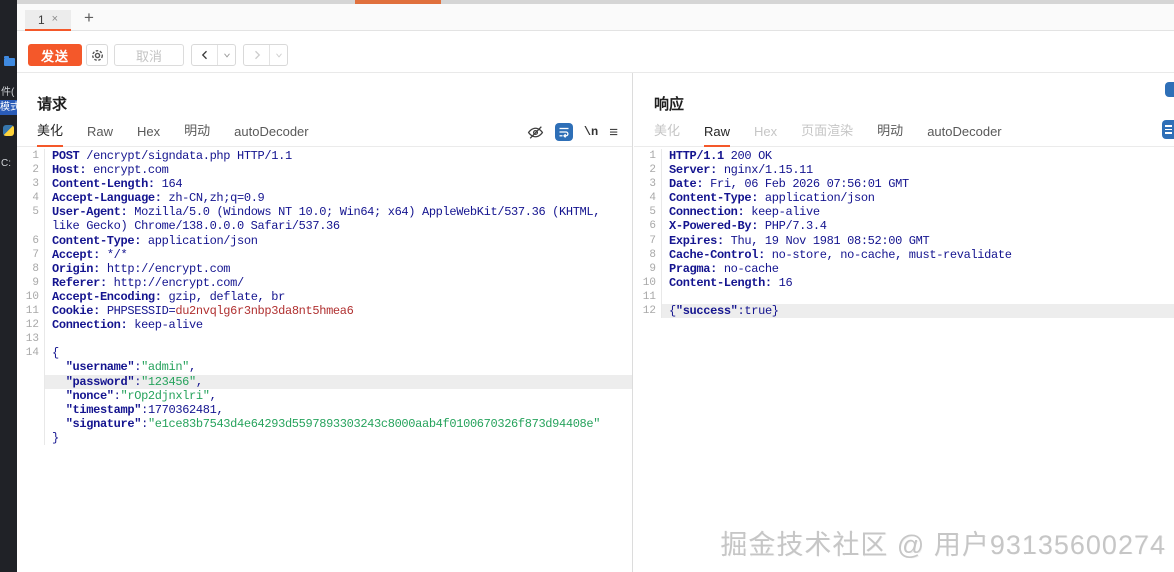 This screenshot has height=572, width=1174. What do you see at coordinates (31, 353) in the screenshot?
I see `line-number: 14` at bounding box center [31, 353].